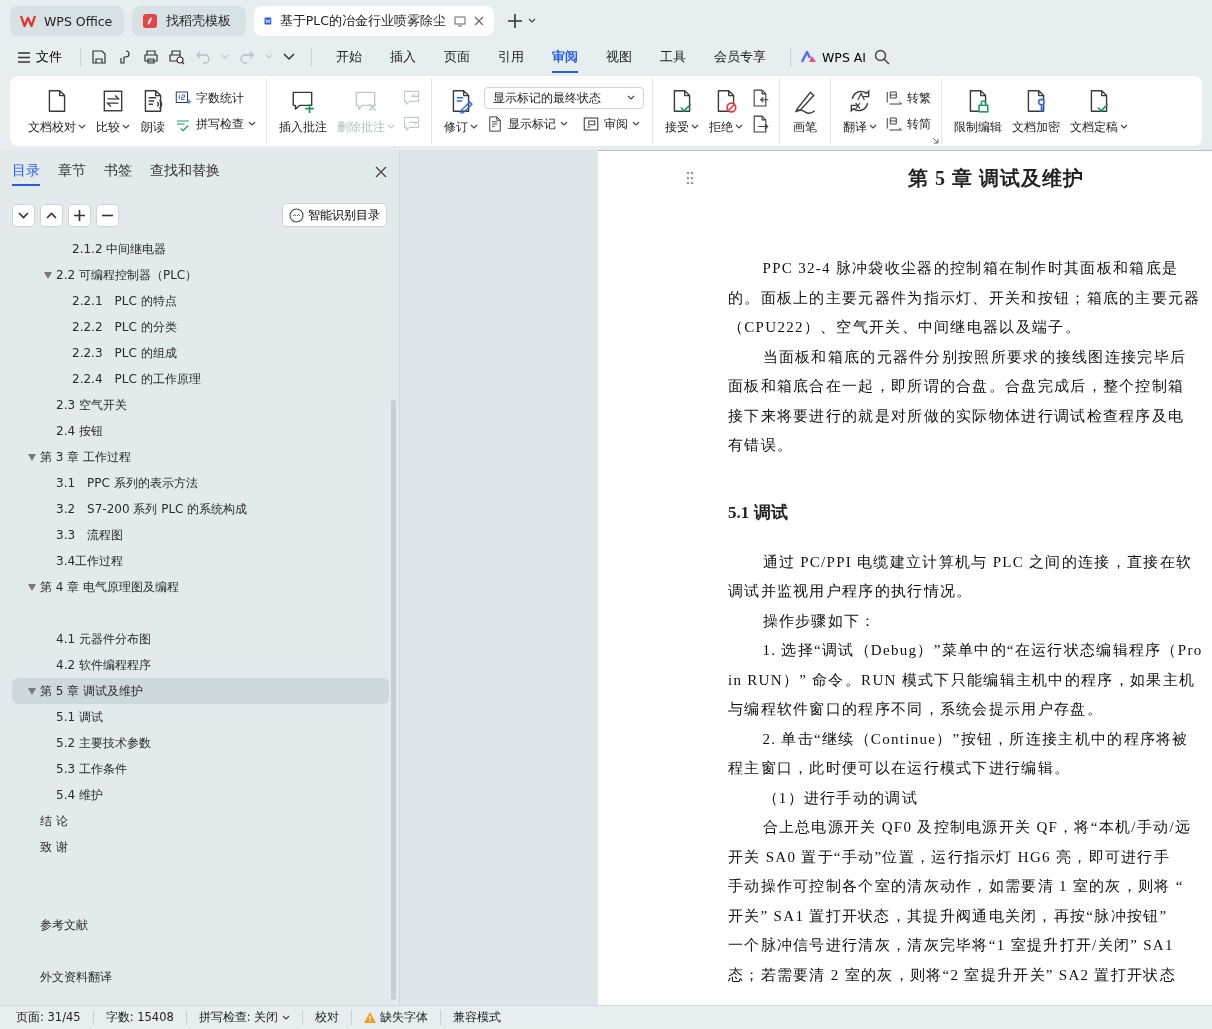 This screenshot has width=1212, height=1029. I want to click on paragraph: 合上总电源开关 QF0 及控制电源开关 QF，将“本机/手动/远 开关 SA0 置于“手动”位置，运行指示灯 HG6 亮，即可进行手 手动操作可控制各个室的清灰动作，如需要清 1 室的灰，则将 “ 开关” SA1 置打开状态，其提升阀通电关闭，再按“脉冲按钮” 一个脉冲信号进行清灰，清灰完毕将“1 室提升打开/关闭” SA1 态；若需要清 2 室的灰，则将“2 室提升开关” SA2 置打开状态, so click(960, 901).